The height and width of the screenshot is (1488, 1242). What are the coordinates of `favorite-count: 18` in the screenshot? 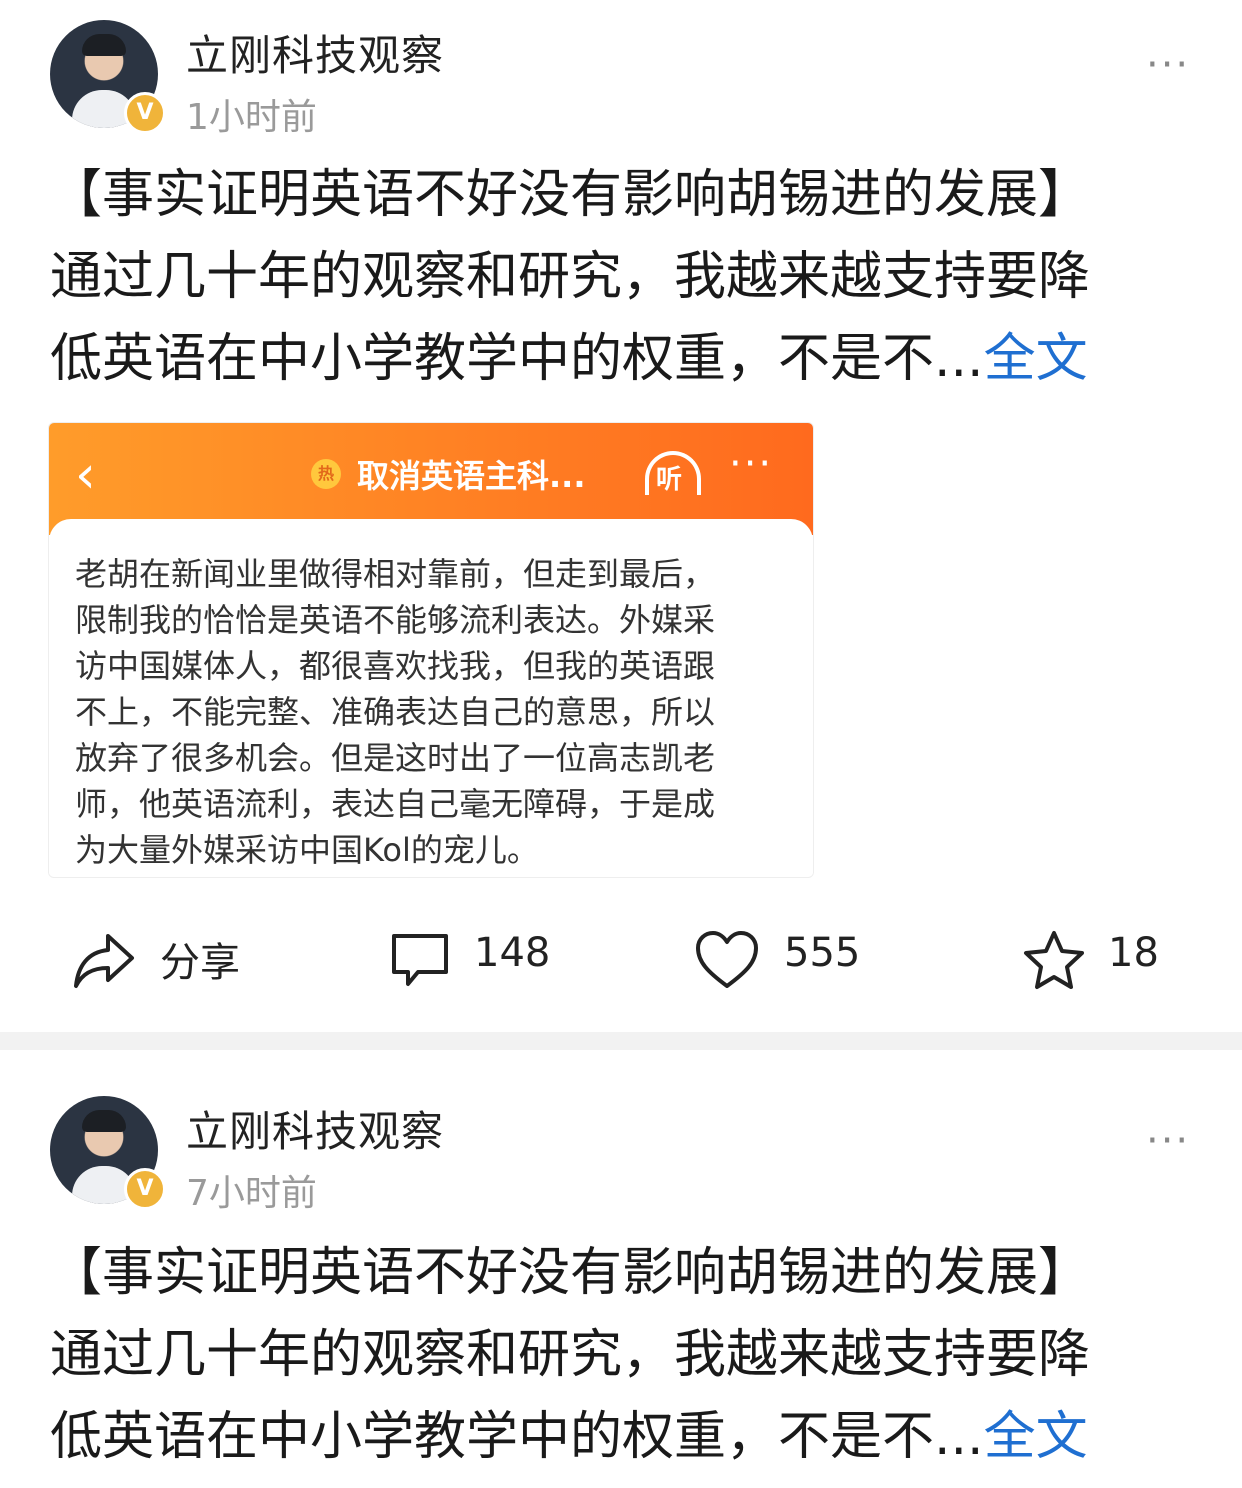 It's located at (1133, 953).